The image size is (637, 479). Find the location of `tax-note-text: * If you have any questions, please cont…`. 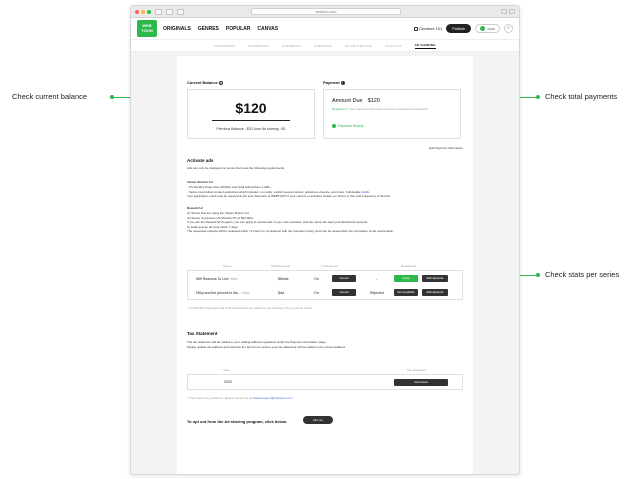

tax-note-text: * If you have any questions, please cont… is located at coordinates (219, 398).